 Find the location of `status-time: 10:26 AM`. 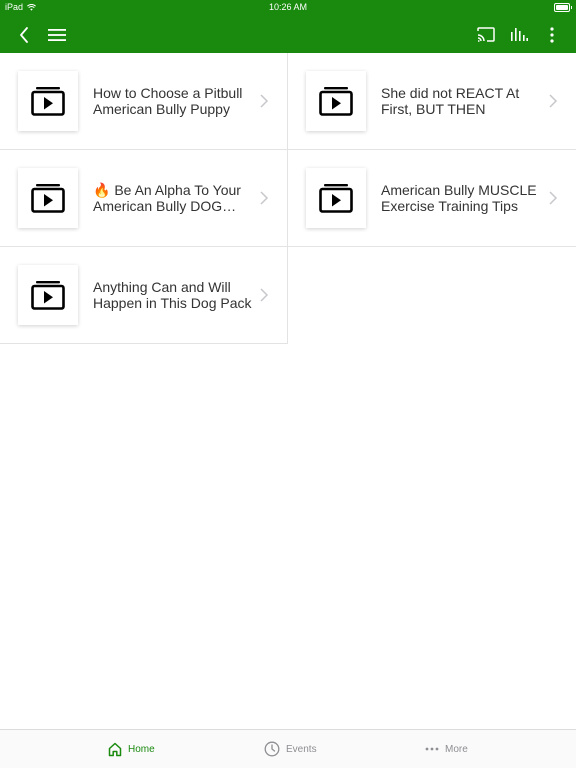

status-time: 10:26 AM is located at coordinates (288, 7).